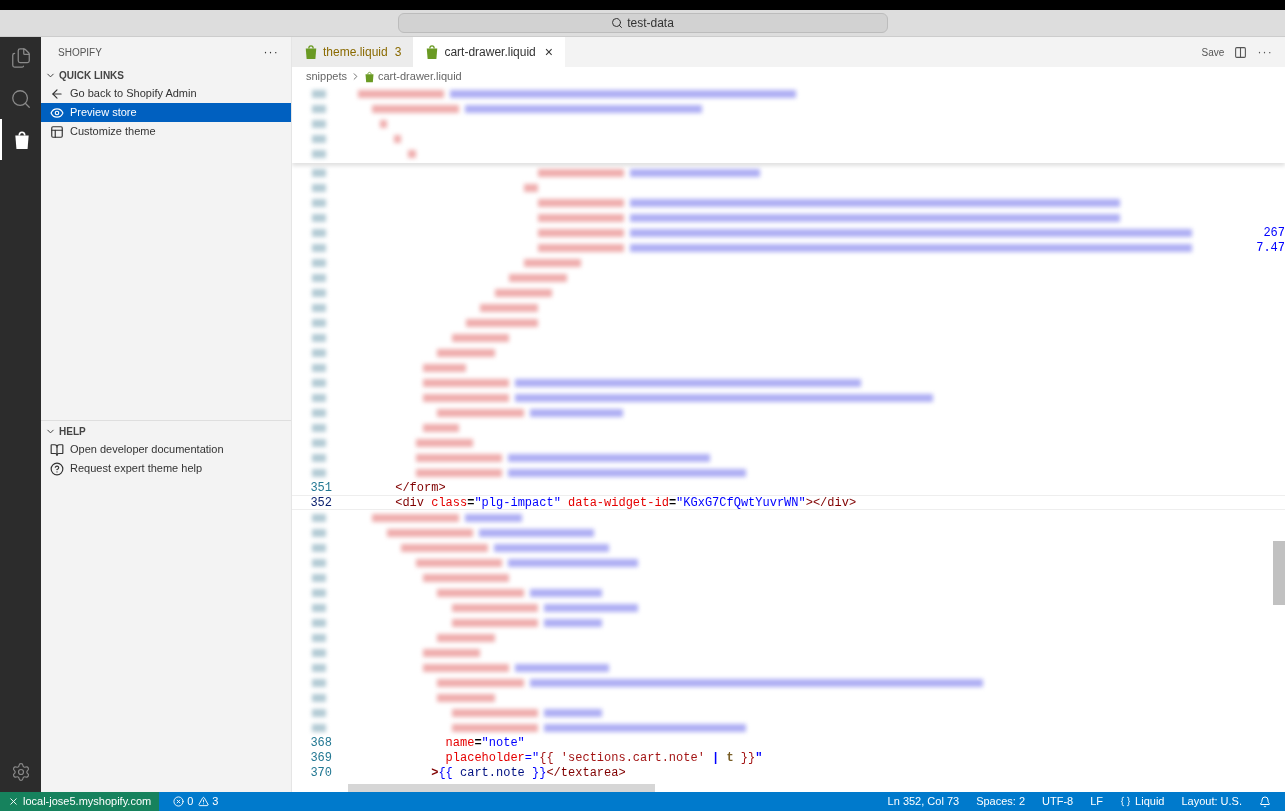 Image resolution: width=1285 pixels, height=811 pixels. What do you see at coordinates (166, 112) in the screenshot?
I see `sidebar-item: Preview store` at bounding box center [166, 112].